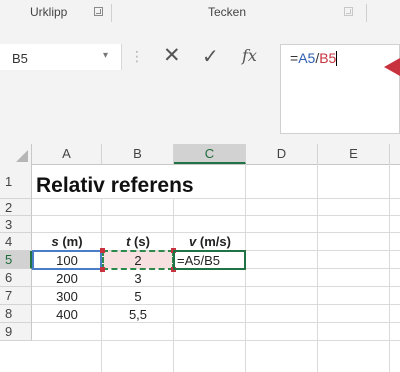 This screenshot has height=372, width=400. I want to click on row-header-7: 7, so click(16, 296).